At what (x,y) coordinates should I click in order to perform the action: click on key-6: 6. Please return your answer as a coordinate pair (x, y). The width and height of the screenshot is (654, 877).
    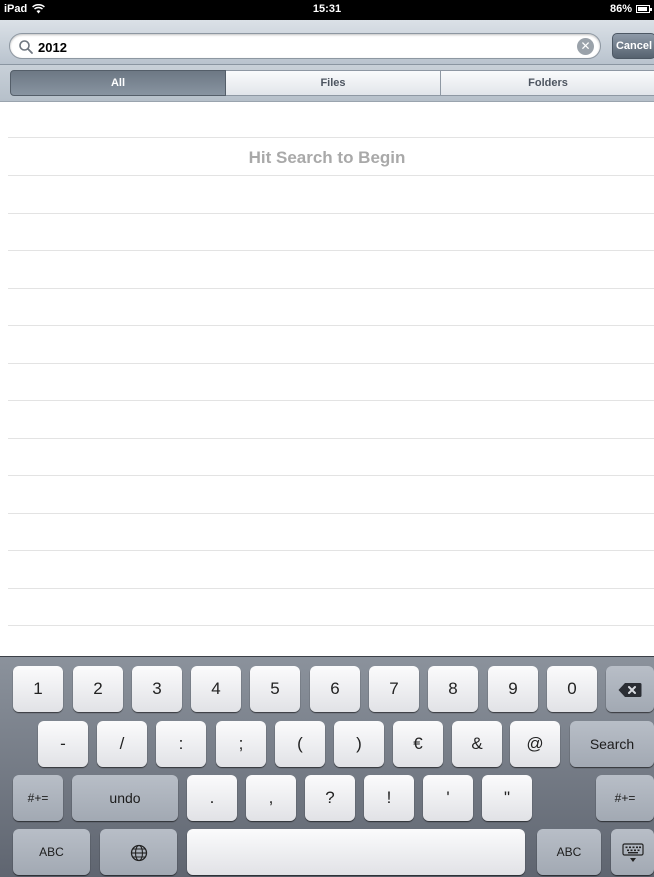
    Looking at the image, I should click on (335, 689).